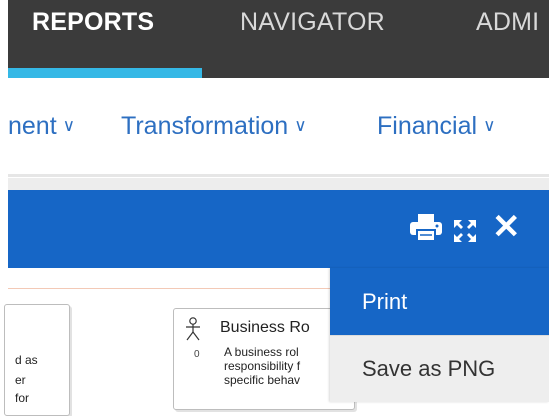 The width and height of the screenshot is (549, 416). I want to click on element-count: 0, so click(197, 354).